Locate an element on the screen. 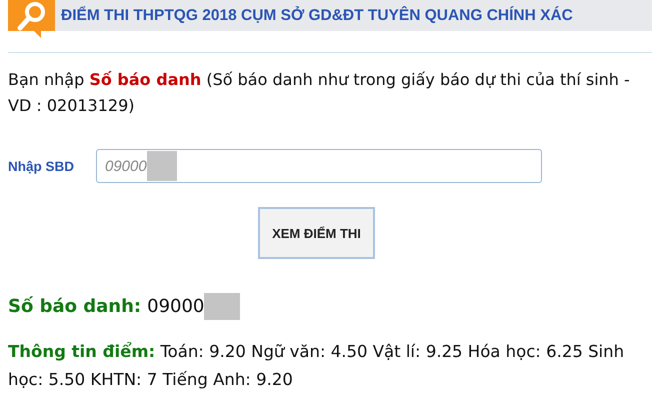 The height and width of the screenshot is (414, 660). page-title: ĐIỂM THI THPTQG 2018 CỤM SỞ GD&ĐT TUYÊN QUANG CHÍNH XÁC is located at coordinates (317, 15).